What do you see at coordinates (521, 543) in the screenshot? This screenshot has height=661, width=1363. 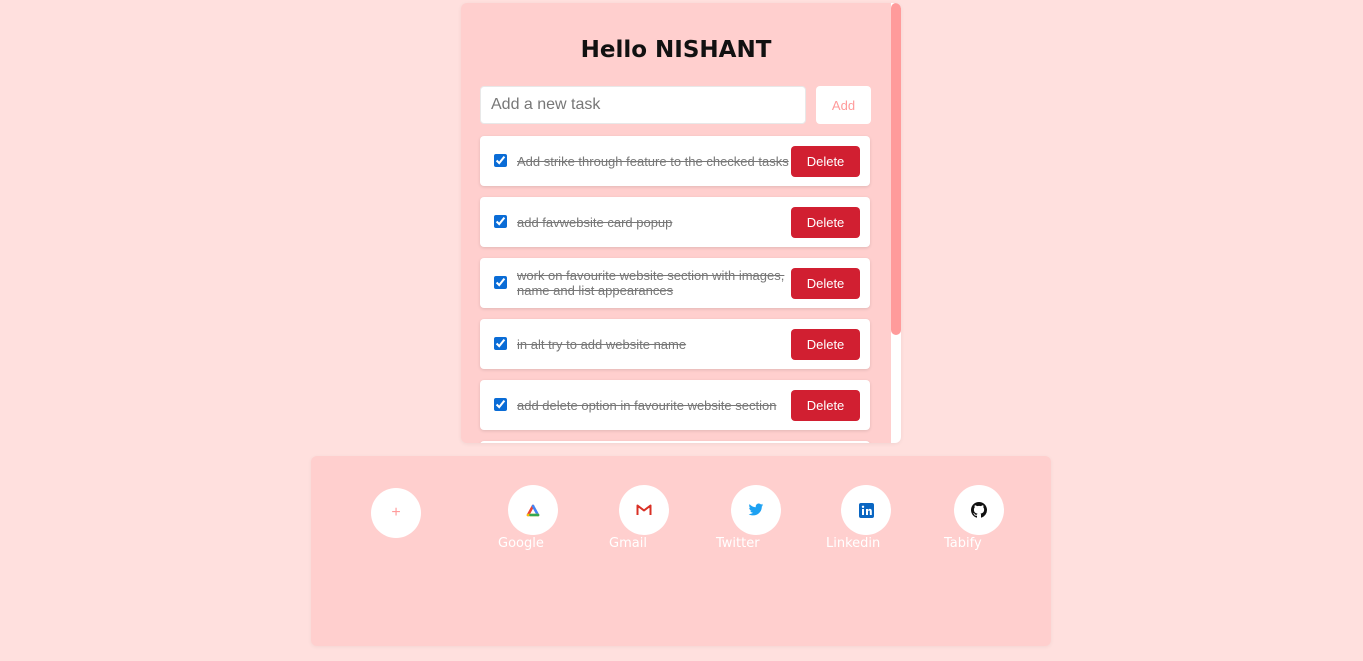 I see `site-google-label: Google` at bounding box center [521, 543].